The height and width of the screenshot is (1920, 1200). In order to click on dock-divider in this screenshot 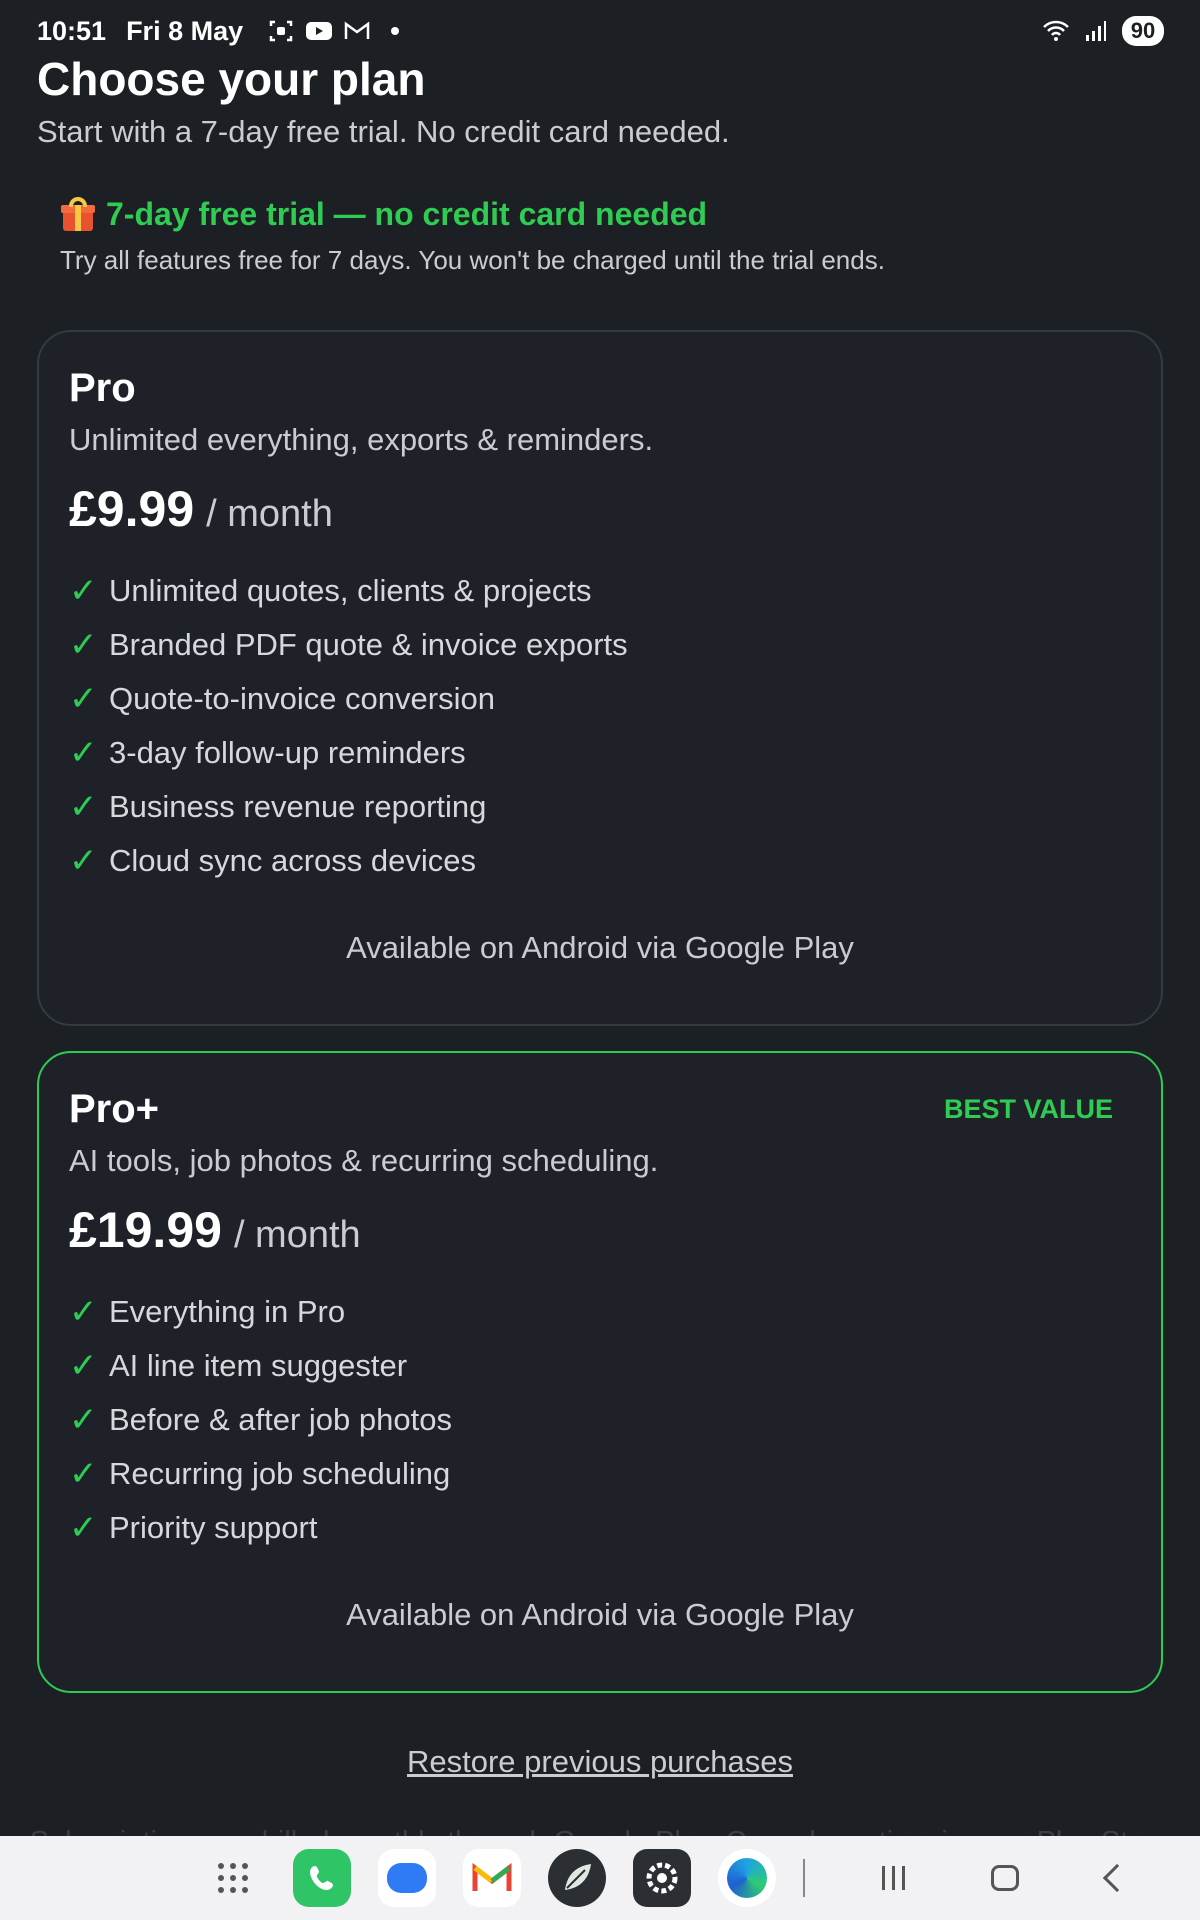, I will do `click(804, 1878)`.